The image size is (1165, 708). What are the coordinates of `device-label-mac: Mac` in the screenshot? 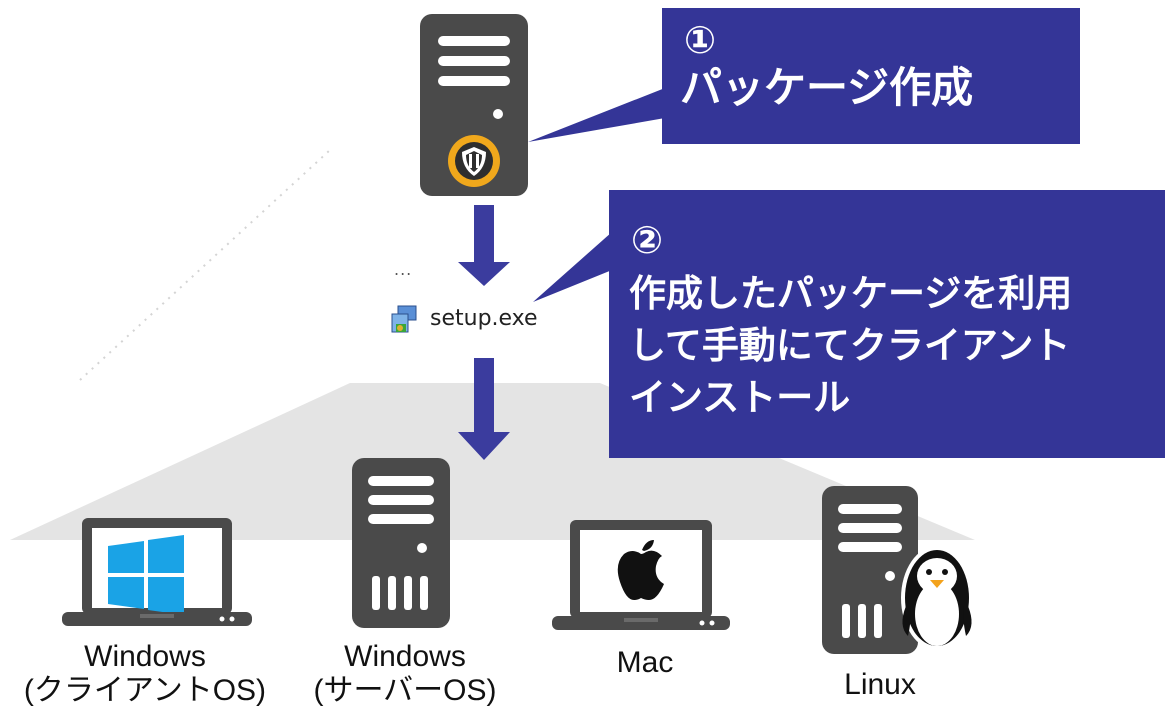 It's located at (645, 662).